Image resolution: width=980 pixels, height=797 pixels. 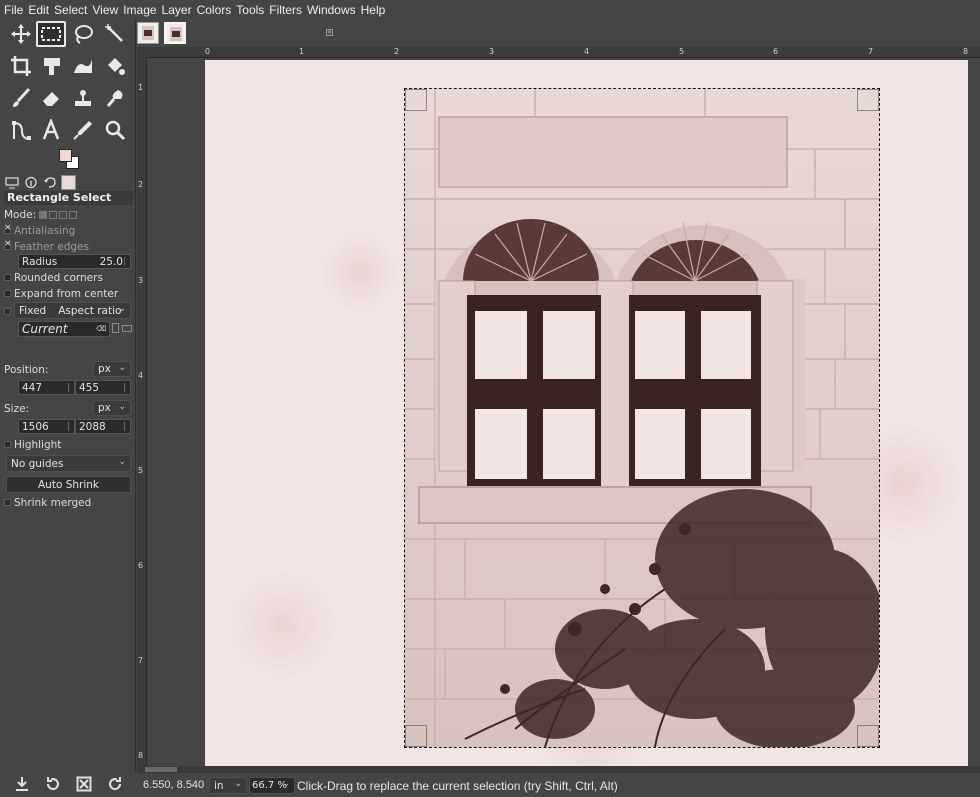 What do you see at coordinates (70, 10) in the screenshot?
I see `menu-select: Select` at bounding box center [70, 10].